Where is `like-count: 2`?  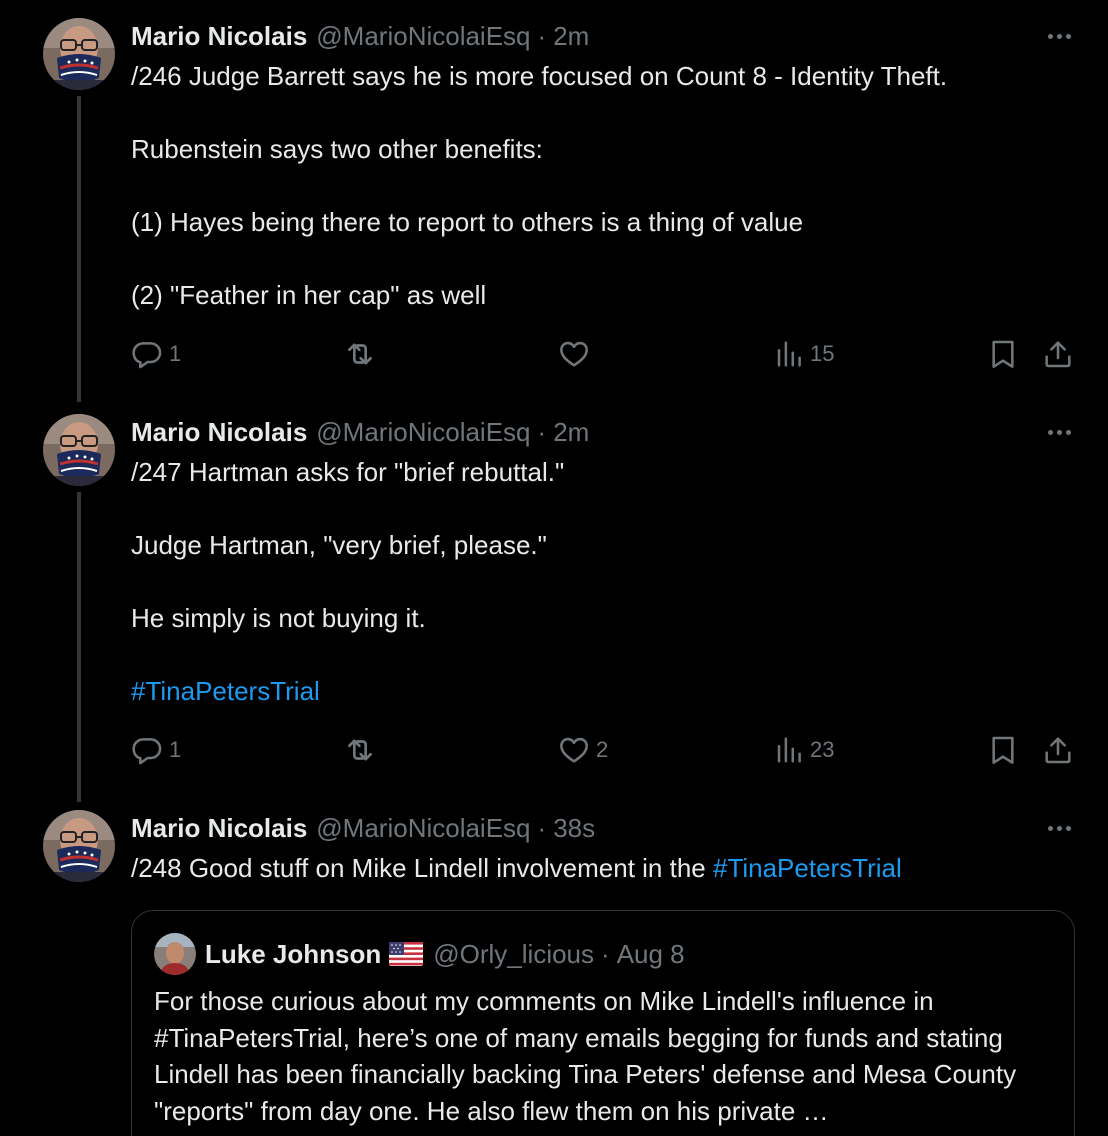 like-count: 2 is located at coordinates (602, 749).